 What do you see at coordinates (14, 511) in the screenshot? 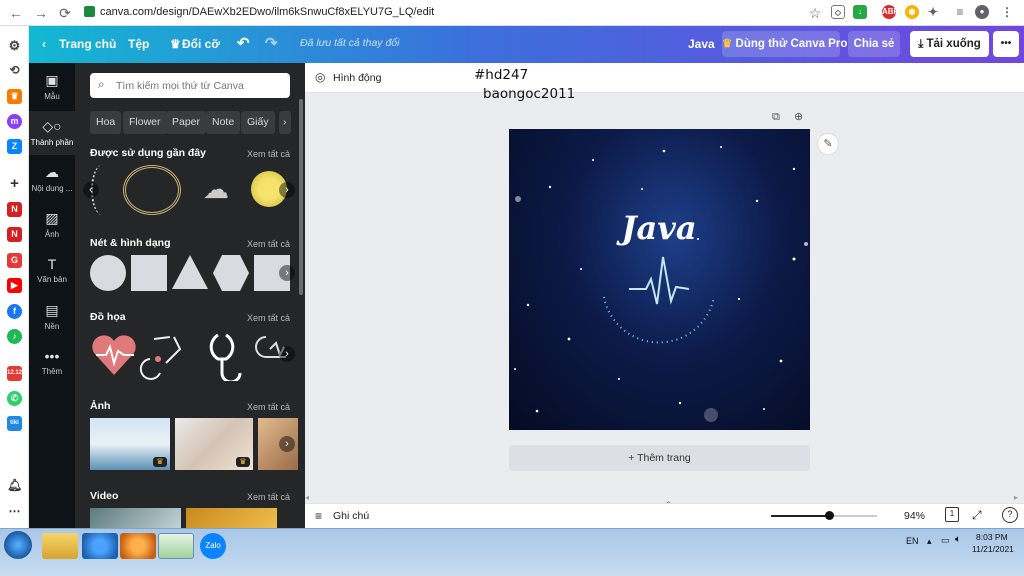
I see `more-options-icon: ⋯` at bounding box center [14, 511].